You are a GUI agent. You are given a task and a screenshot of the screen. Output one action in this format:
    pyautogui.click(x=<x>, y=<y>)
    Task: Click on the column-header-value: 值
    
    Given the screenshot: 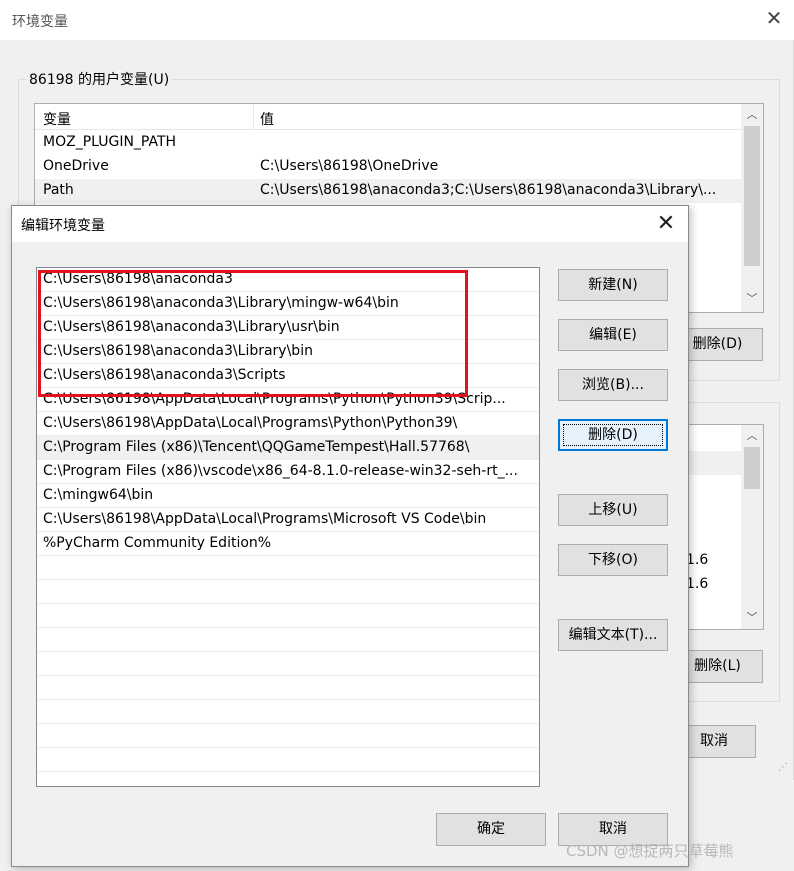 What is the action you would take?
    pyautogui.click(x=267, y=119)
    